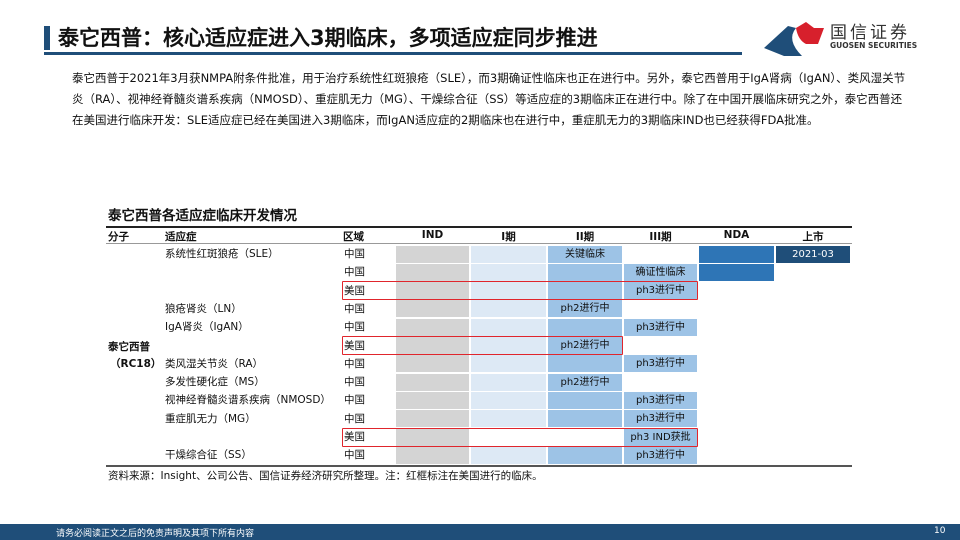  I want to click on logo-text-cn: 国信证券, so click(870, 33).